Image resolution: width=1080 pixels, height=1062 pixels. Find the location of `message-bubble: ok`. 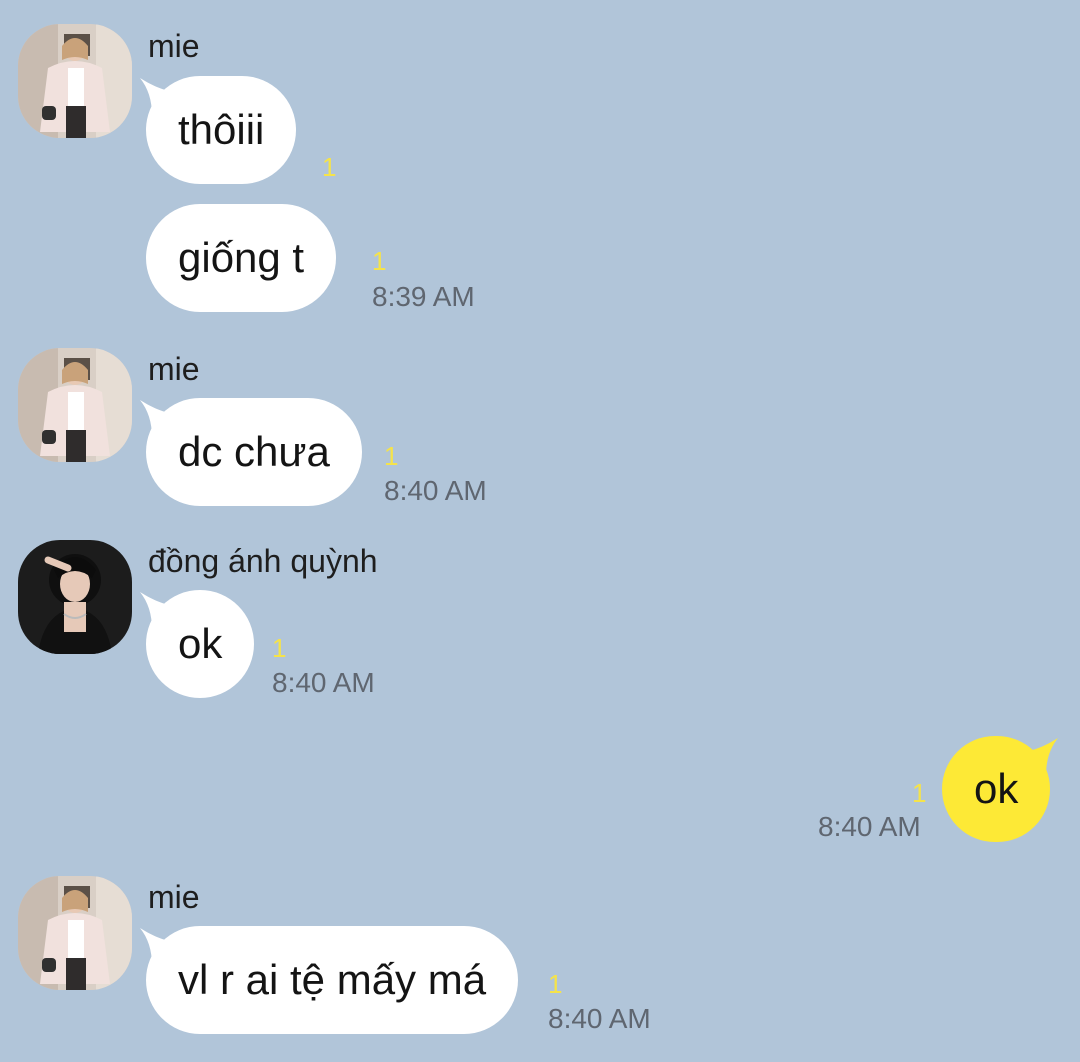

message-bubble: ok is located at coordinates (200, 644).